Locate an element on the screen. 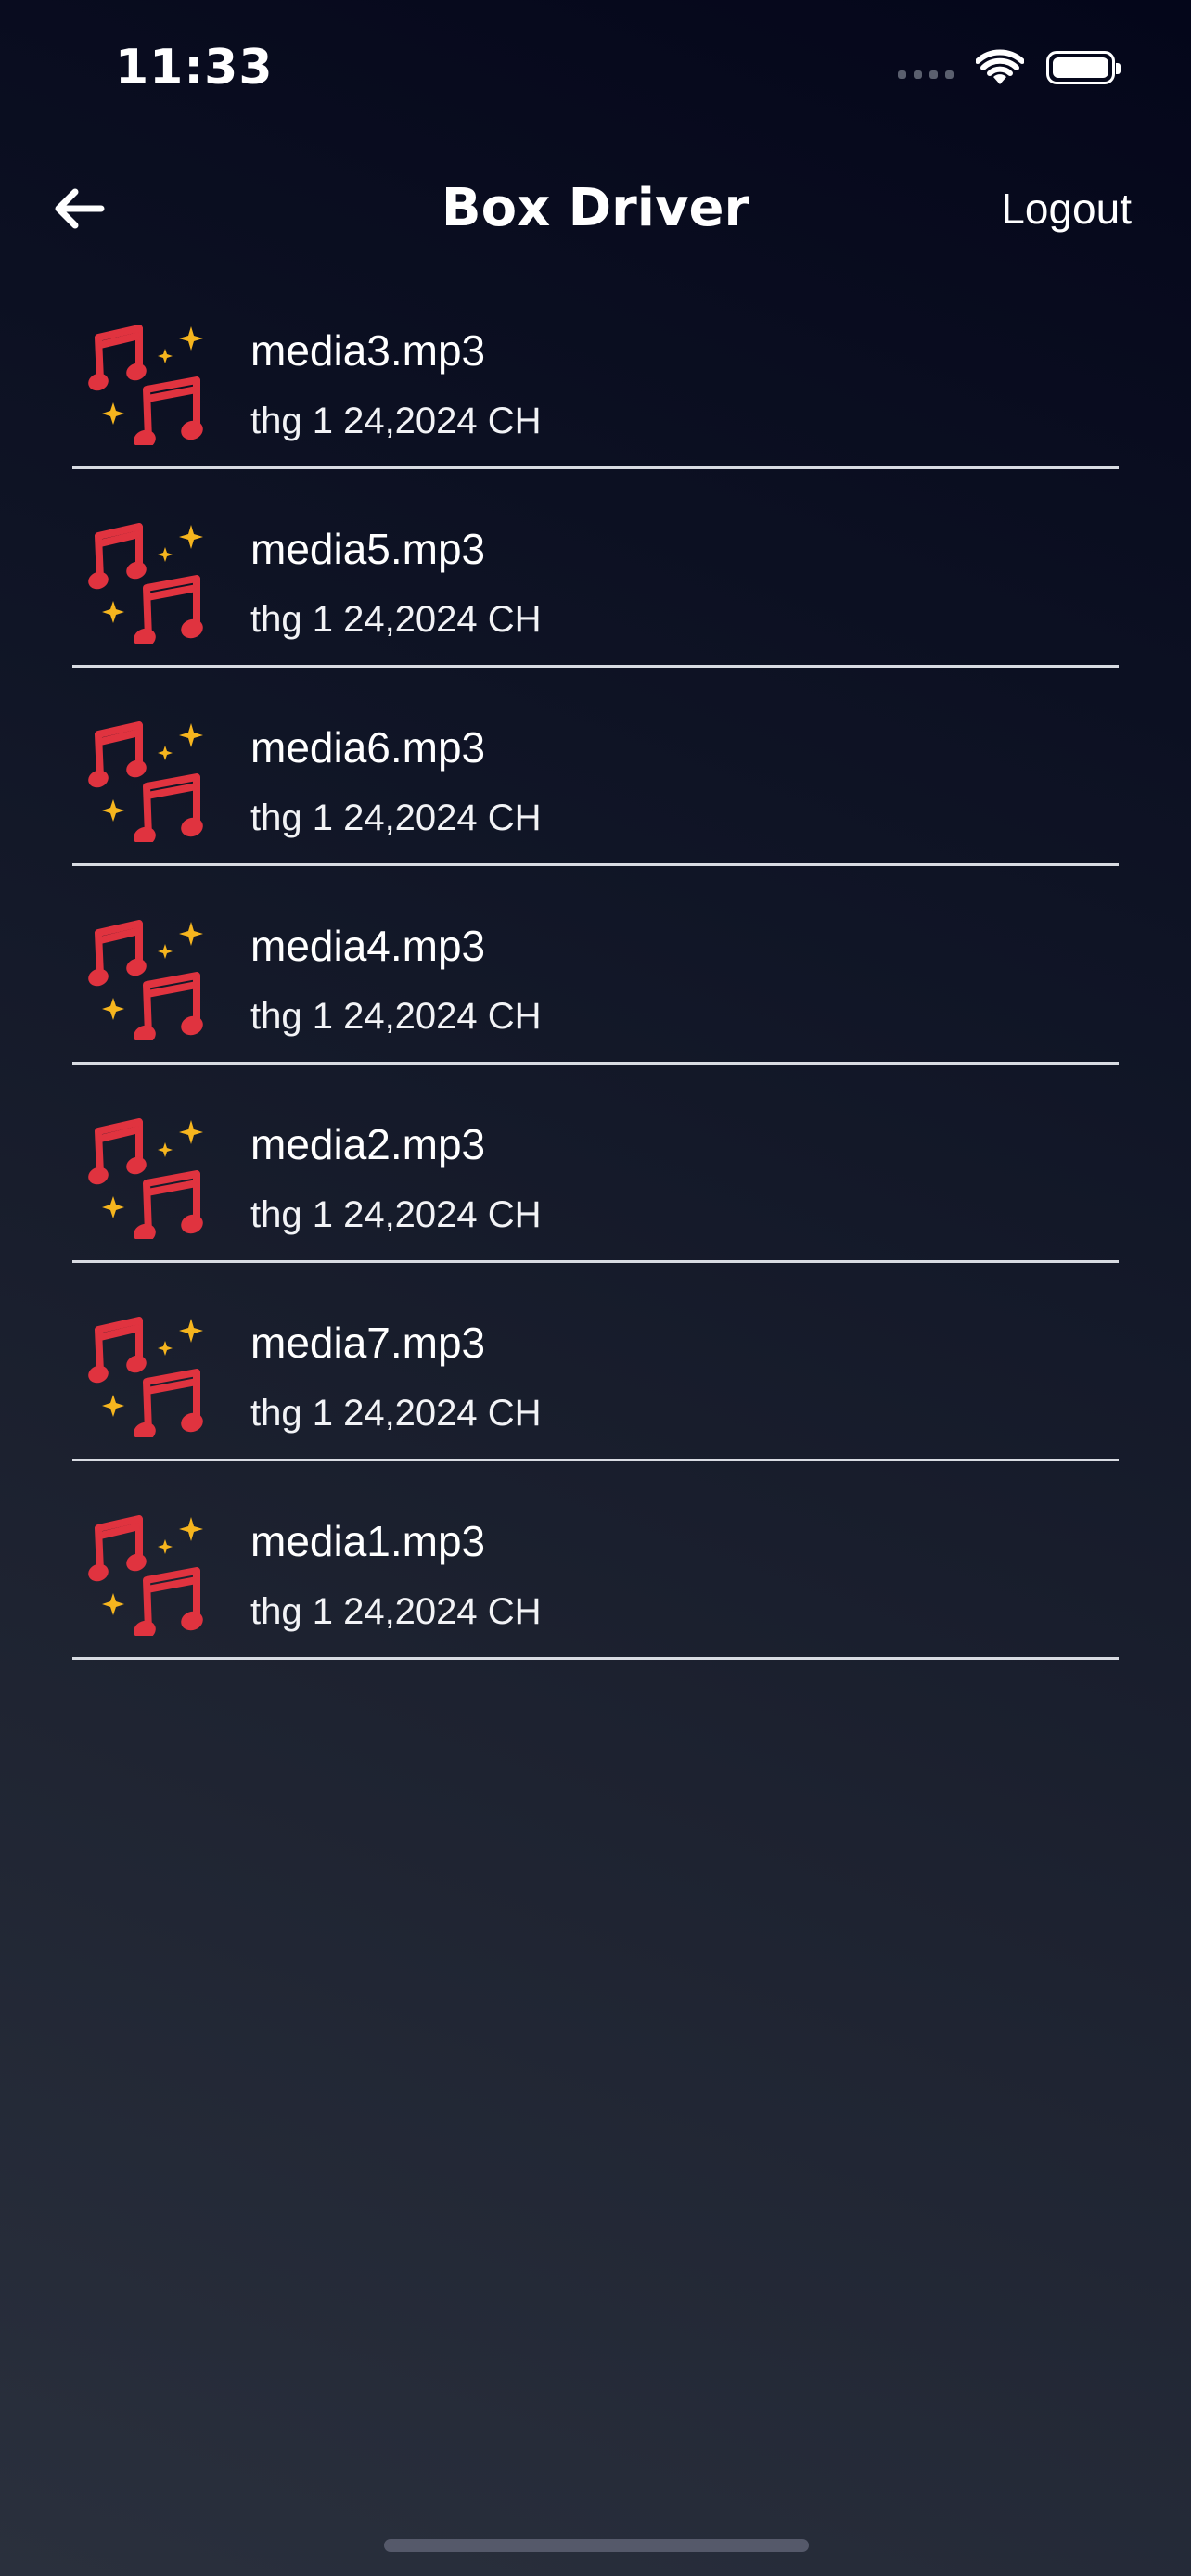 Image resolution: width=1191 pixels, height=2576 pixels. list-item: media6.mp3 thg 1 24,2024 CH is located at coordinates (595, 767).